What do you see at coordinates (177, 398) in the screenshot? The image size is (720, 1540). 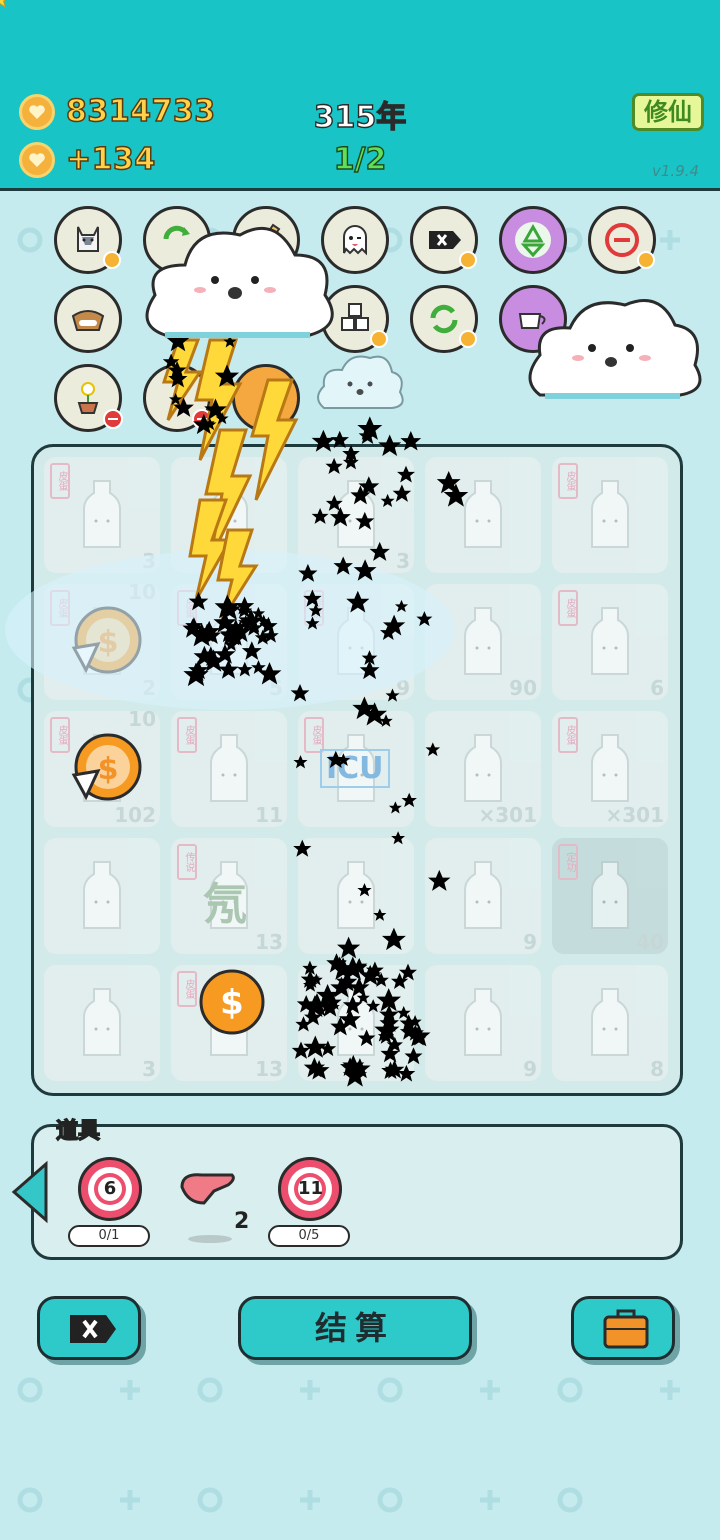 I see `empty-slot-button` at bounding box center [177, 398].